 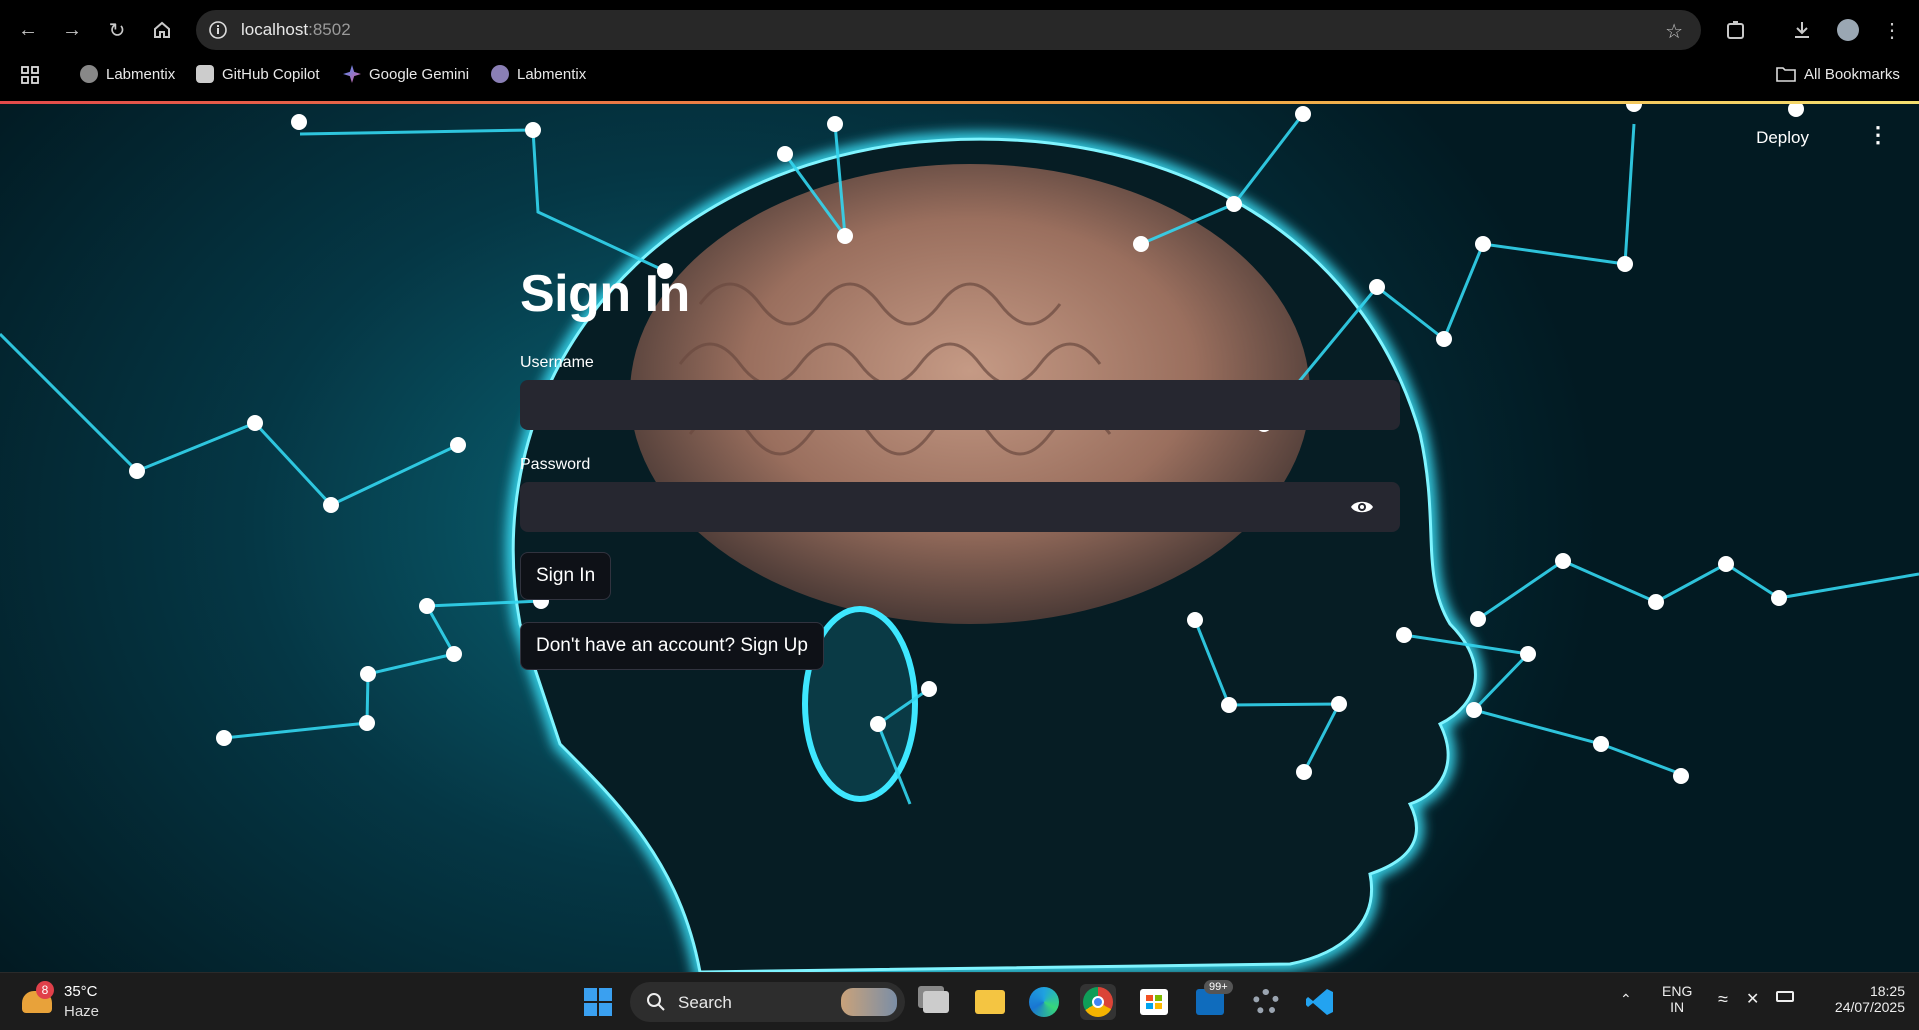 What do you see at coordinates (1362, 507) in the screenshot?
I see `show-password-icon` at bounding box center [1362, 507].